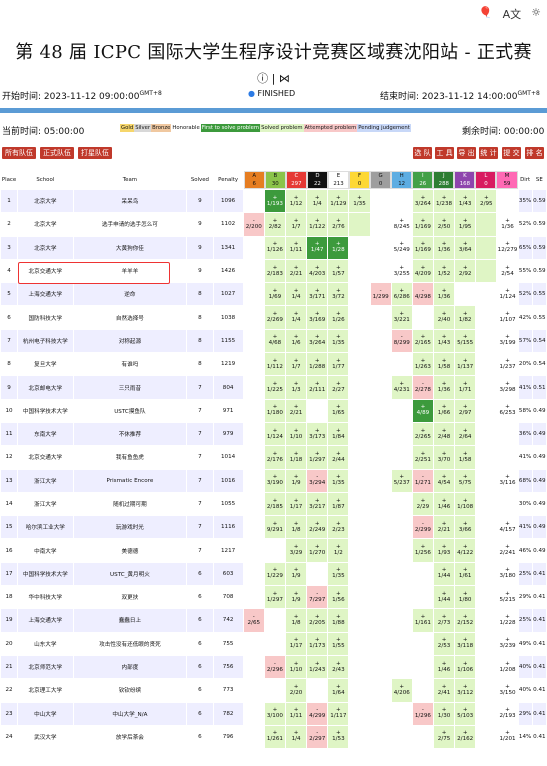 This screenshot has height=766, width=547. What do you see at coordinates (296, 341) in the screenshot?
I see `problem-cell-c: +1/6` at bounding box center [296, 341].